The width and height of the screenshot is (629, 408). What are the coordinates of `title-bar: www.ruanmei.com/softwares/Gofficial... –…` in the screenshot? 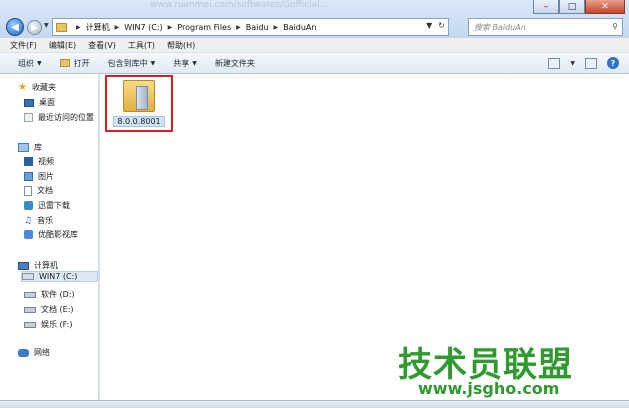 It's located at (314, 19).